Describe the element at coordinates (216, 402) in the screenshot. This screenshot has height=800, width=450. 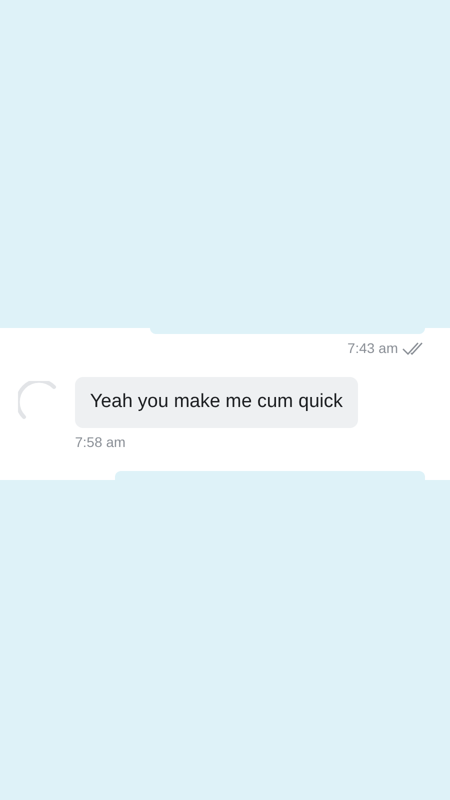
I see `message-bubble: Yeah you make me cum quick` at that location.